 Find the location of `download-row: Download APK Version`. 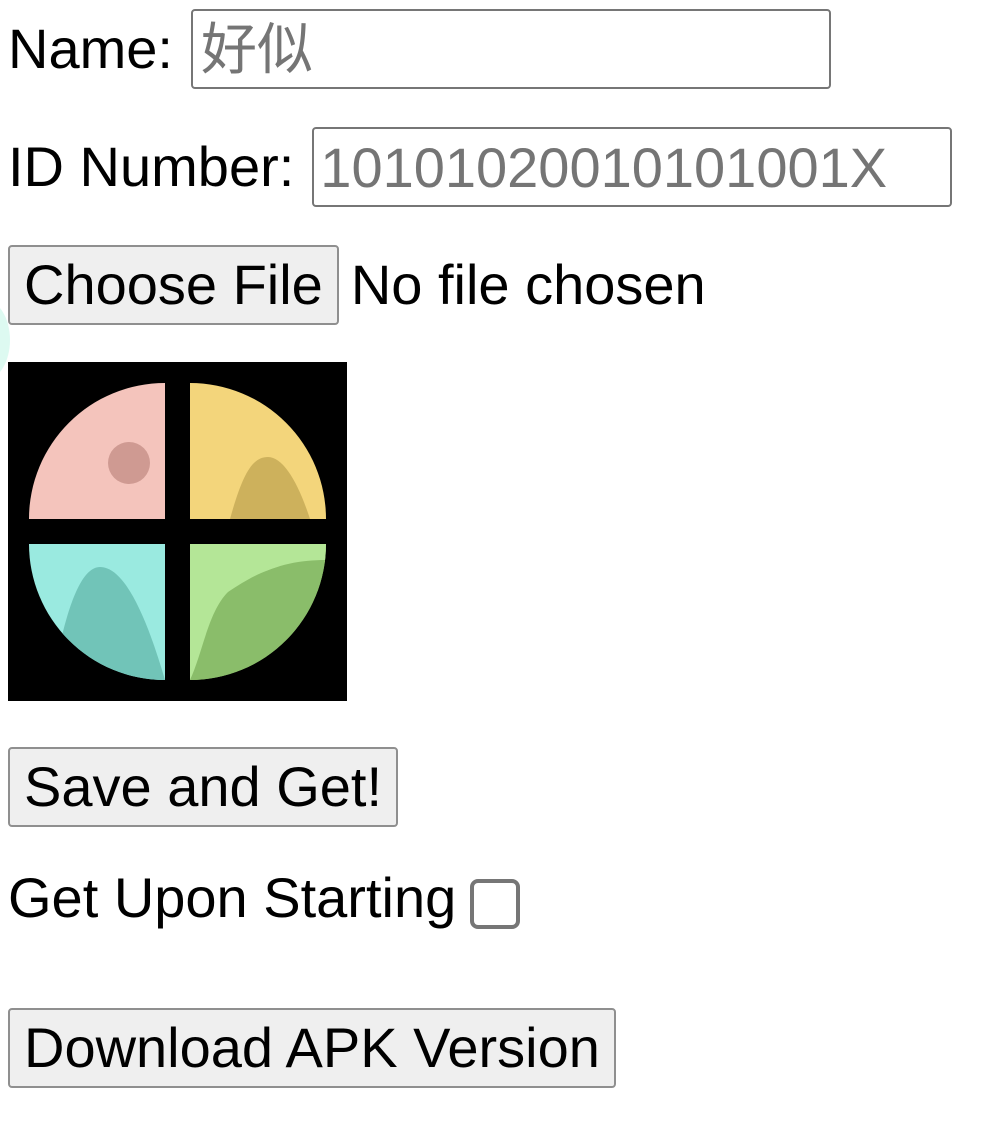

download-row: Download APK Version is located at coordinates (312, 1048).